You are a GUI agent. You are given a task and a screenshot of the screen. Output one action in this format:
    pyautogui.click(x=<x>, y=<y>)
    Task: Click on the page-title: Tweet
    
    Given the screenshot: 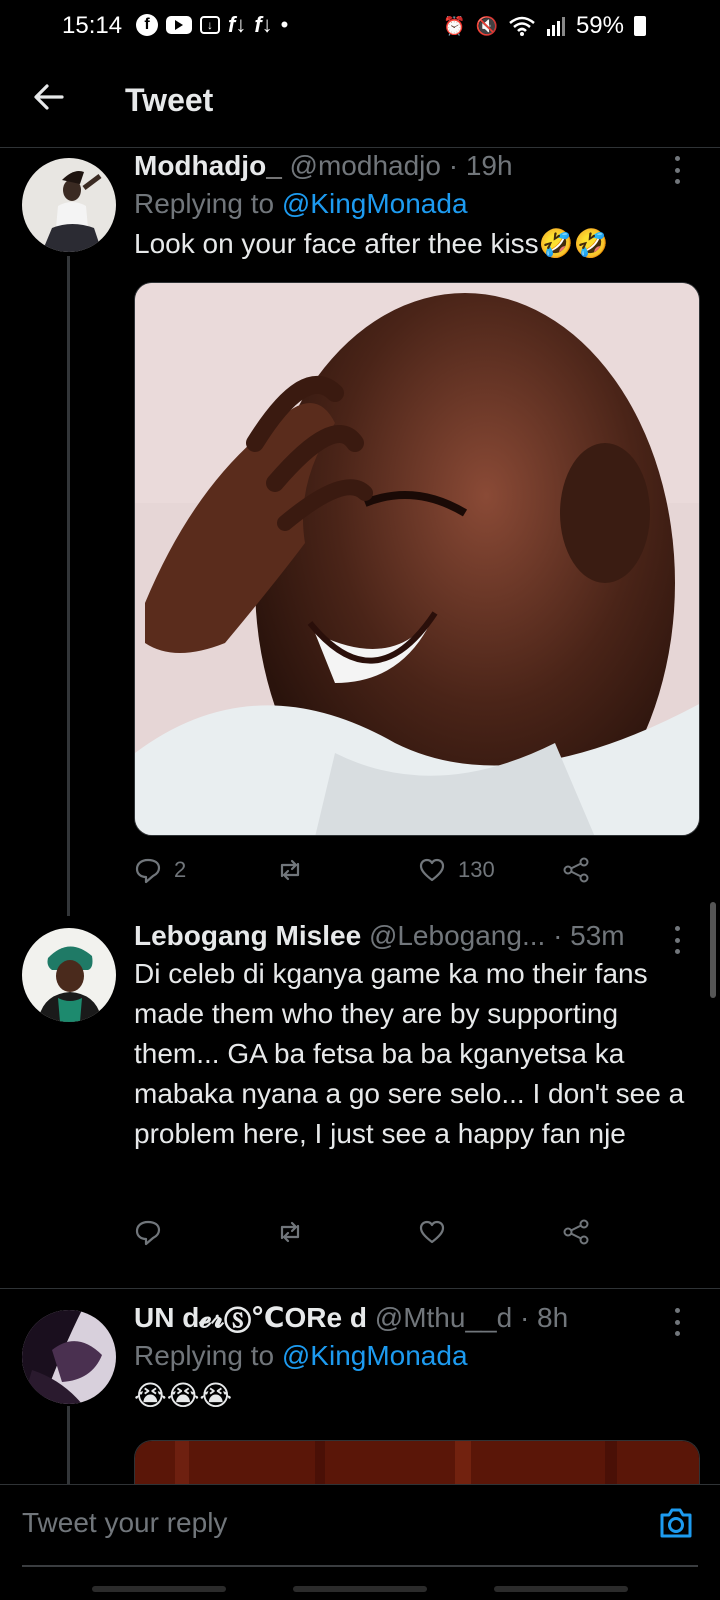 What is the action you would take?
    pyautogui.click(x=169, y=100)
    